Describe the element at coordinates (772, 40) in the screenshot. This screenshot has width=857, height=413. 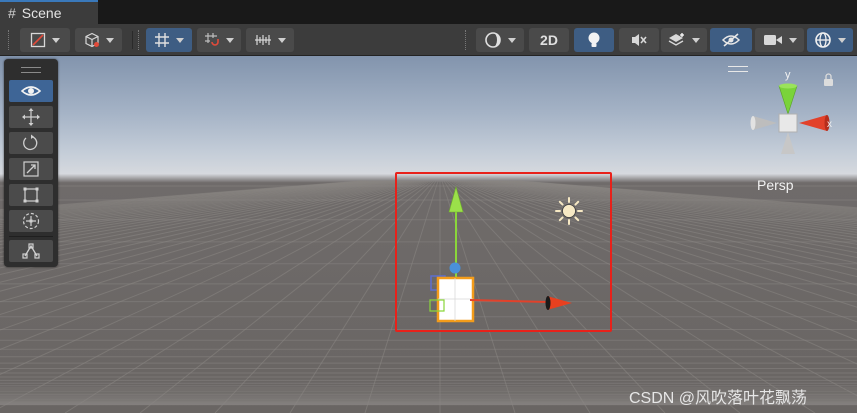
I see `camera-icon` at that location.